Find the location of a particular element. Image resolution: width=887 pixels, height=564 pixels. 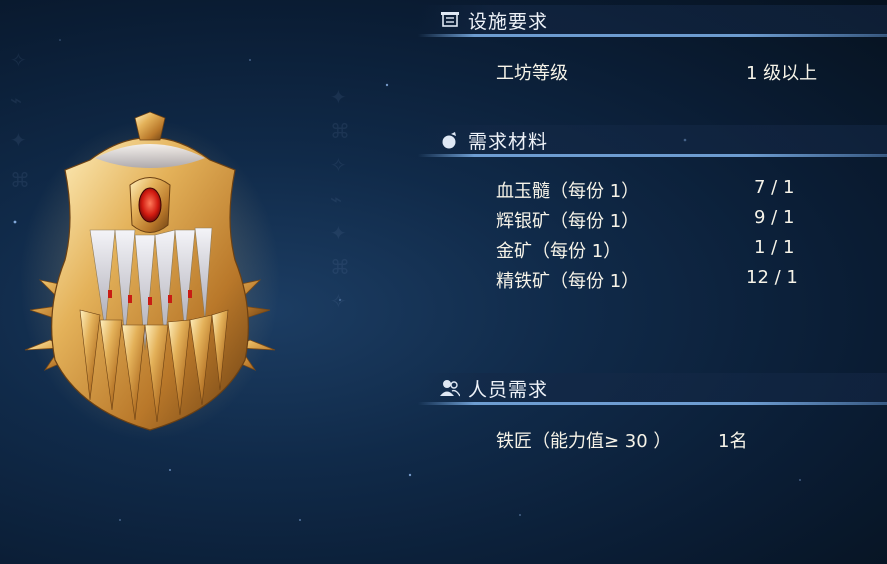

row-value: 7 / 1 is located at coordinates (774, 187).